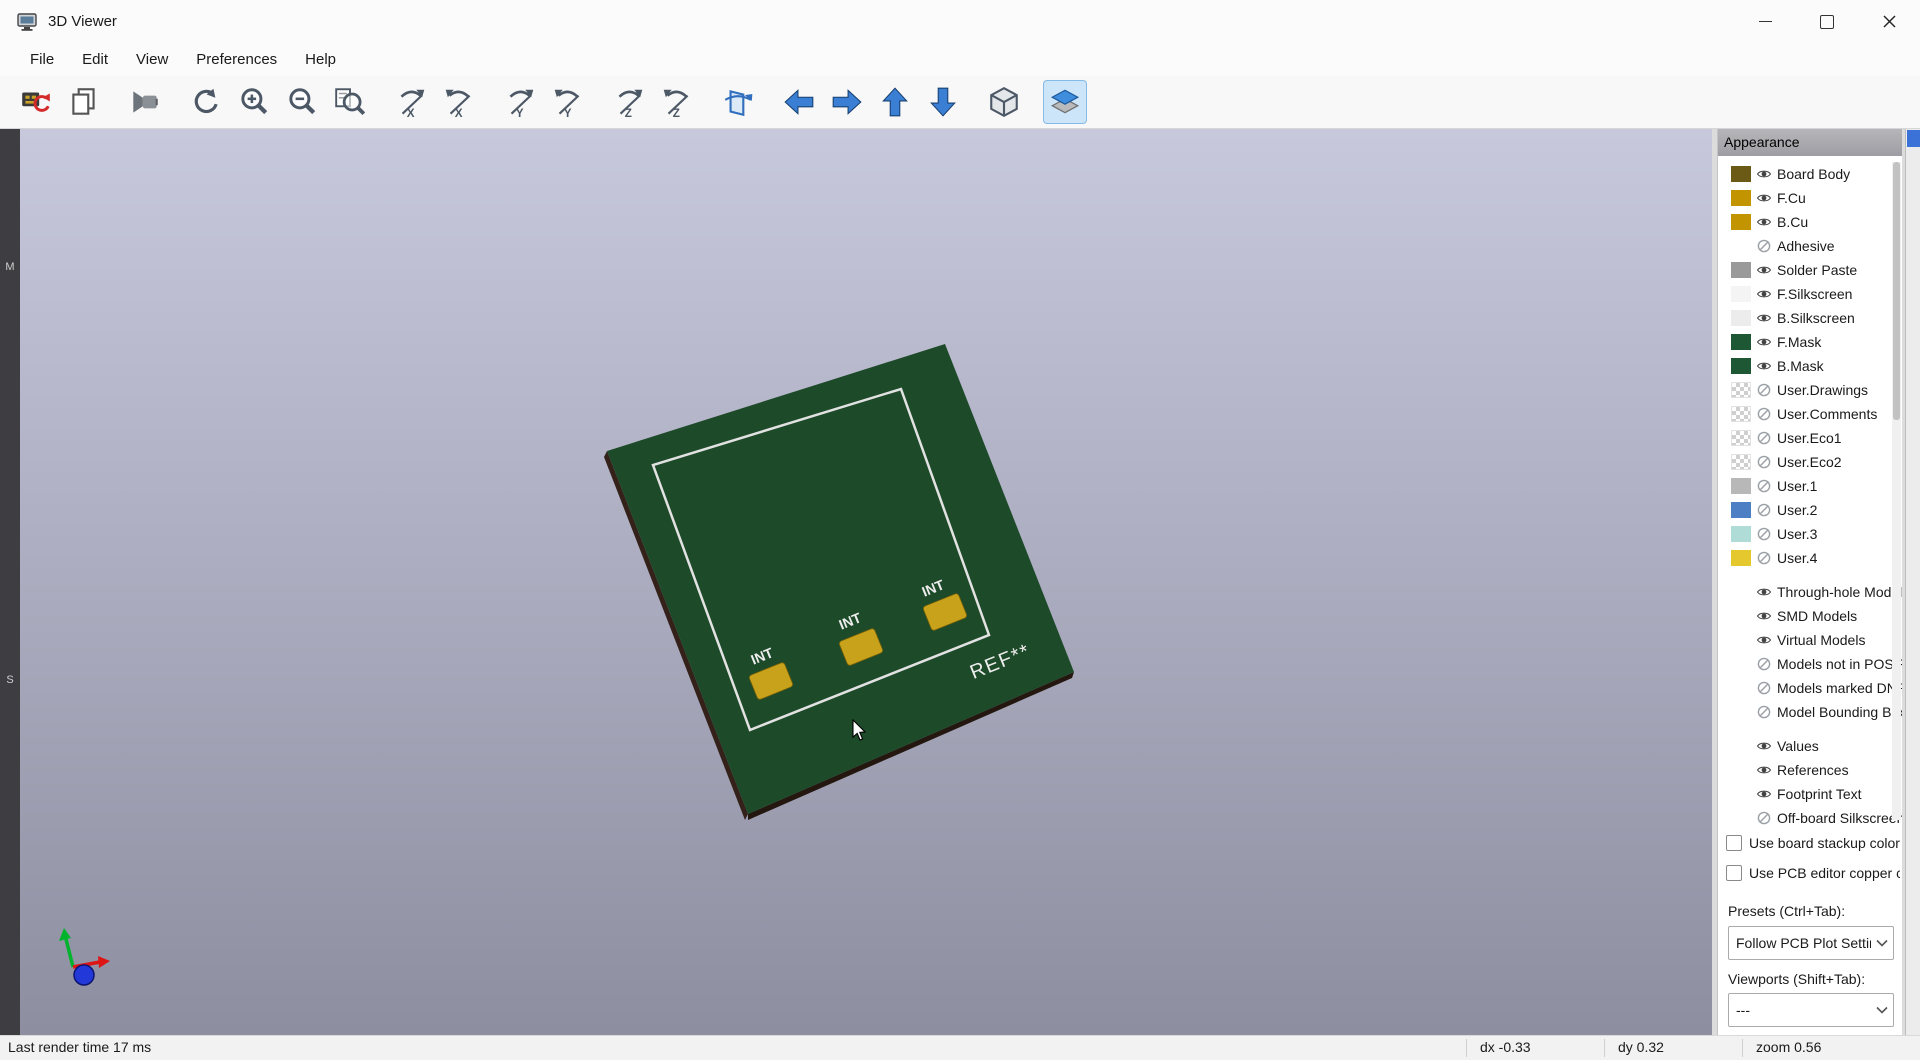 The image size is (1920, 1060). I want to click on layer-row-f-mask: F.Mask, so click(1810, 342).